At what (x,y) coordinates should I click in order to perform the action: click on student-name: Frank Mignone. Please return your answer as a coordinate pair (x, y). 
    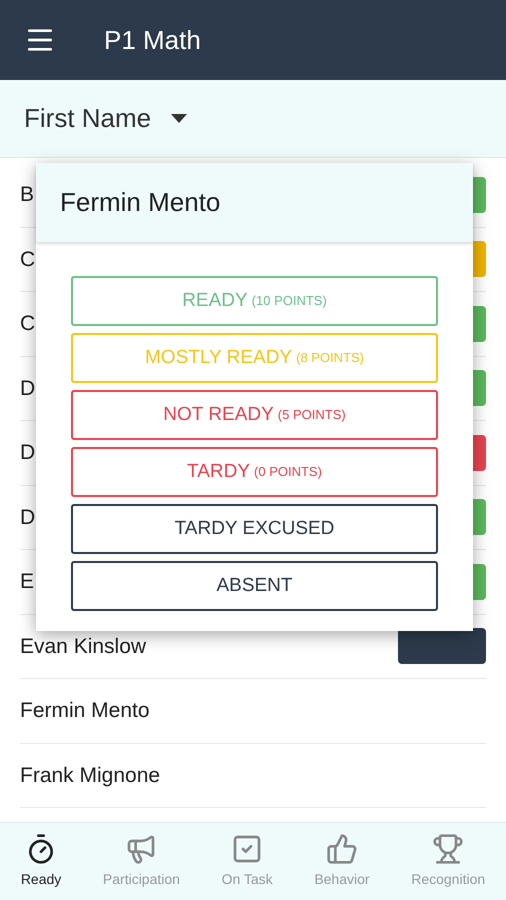
    Looking at the image, I should click on (90, 775).